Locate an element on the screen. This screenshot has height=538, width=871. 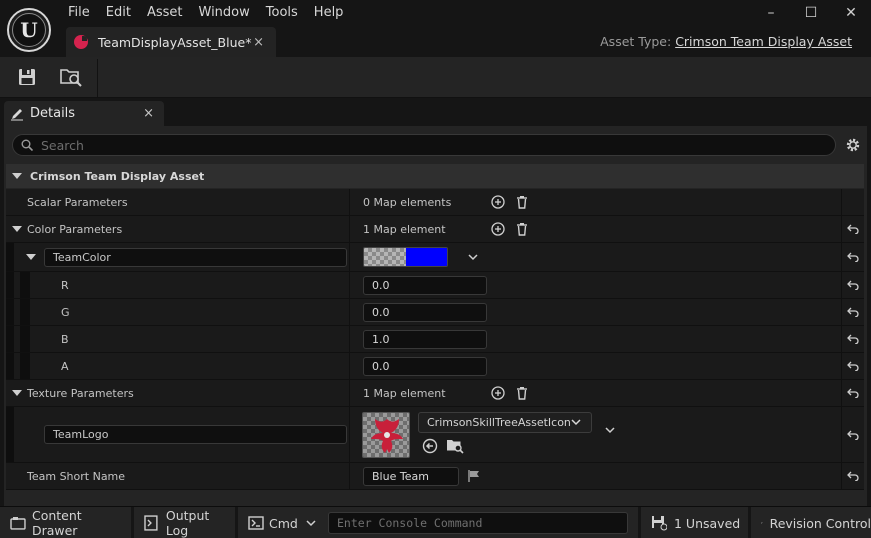
team-logo-value-cell: CrimsonSkillTreeAssetIcon is located at coordinates (595, 434).